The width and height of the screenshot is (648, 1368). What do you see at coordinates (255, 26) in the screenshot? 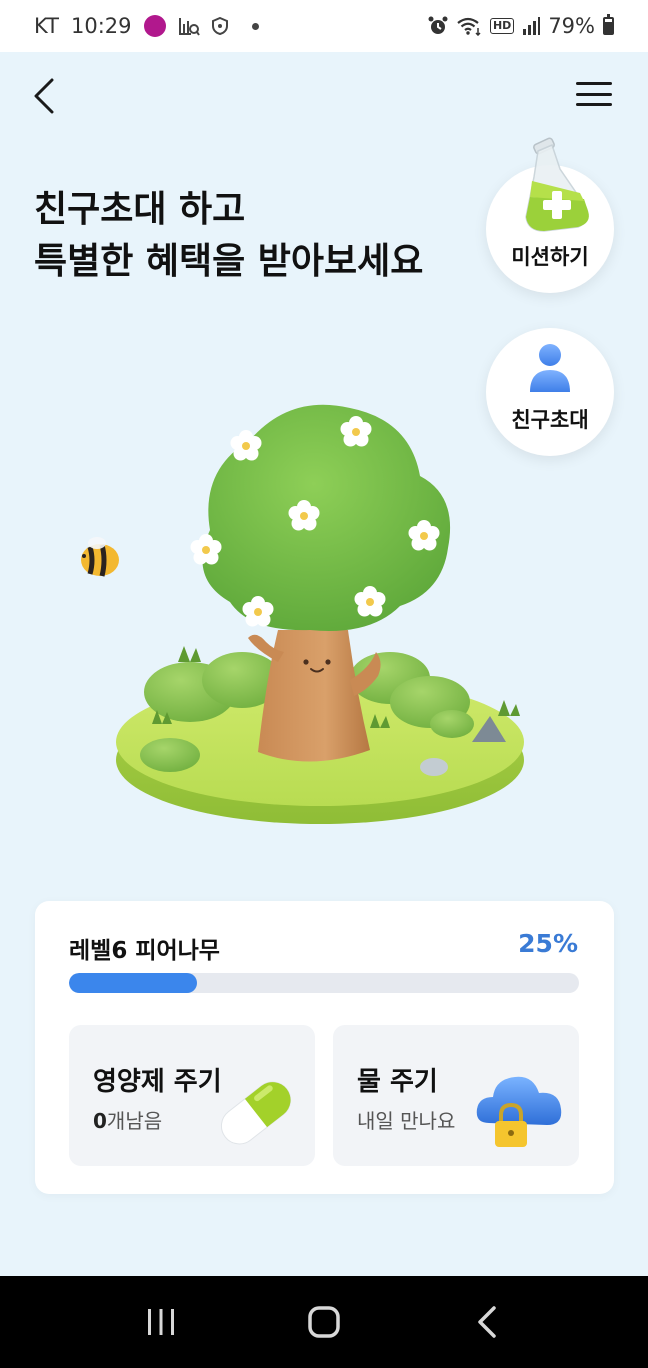
I see `notification-dot-icon` at bounding box center [255, 26].